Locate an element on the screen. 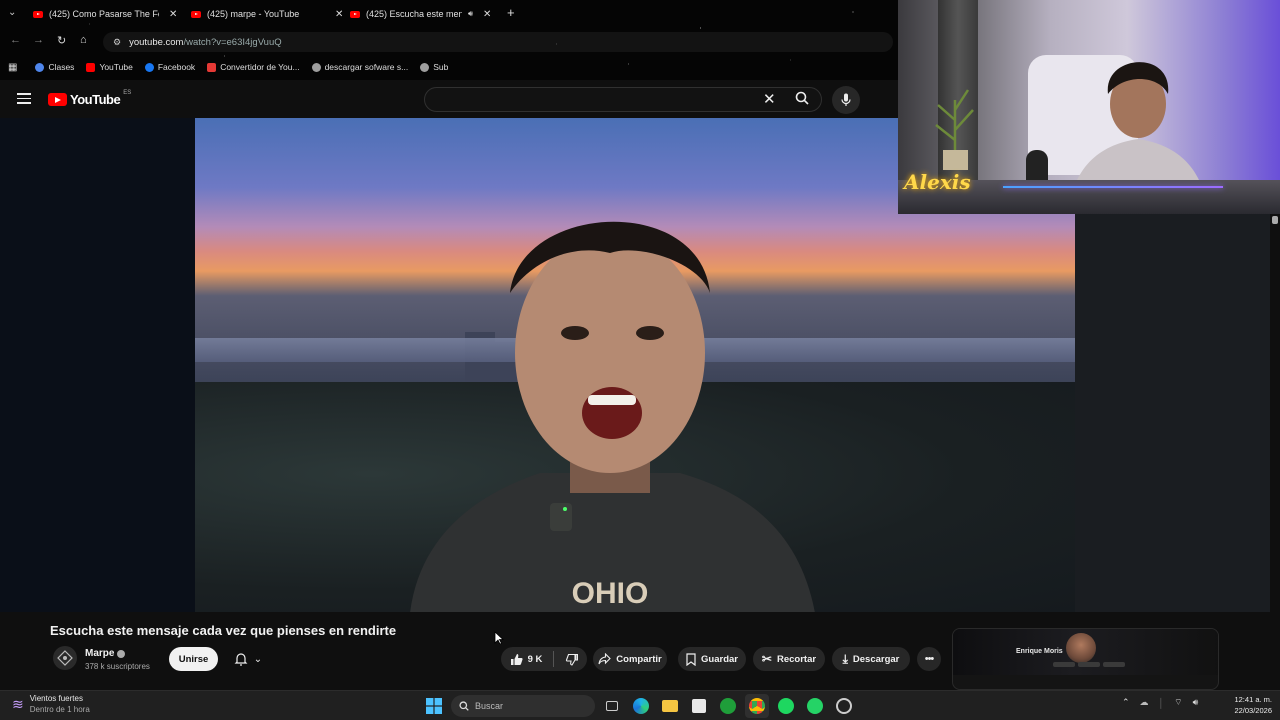 The image size is (1280, 720). join-button: Unirse is located at coordinates (193, 659).